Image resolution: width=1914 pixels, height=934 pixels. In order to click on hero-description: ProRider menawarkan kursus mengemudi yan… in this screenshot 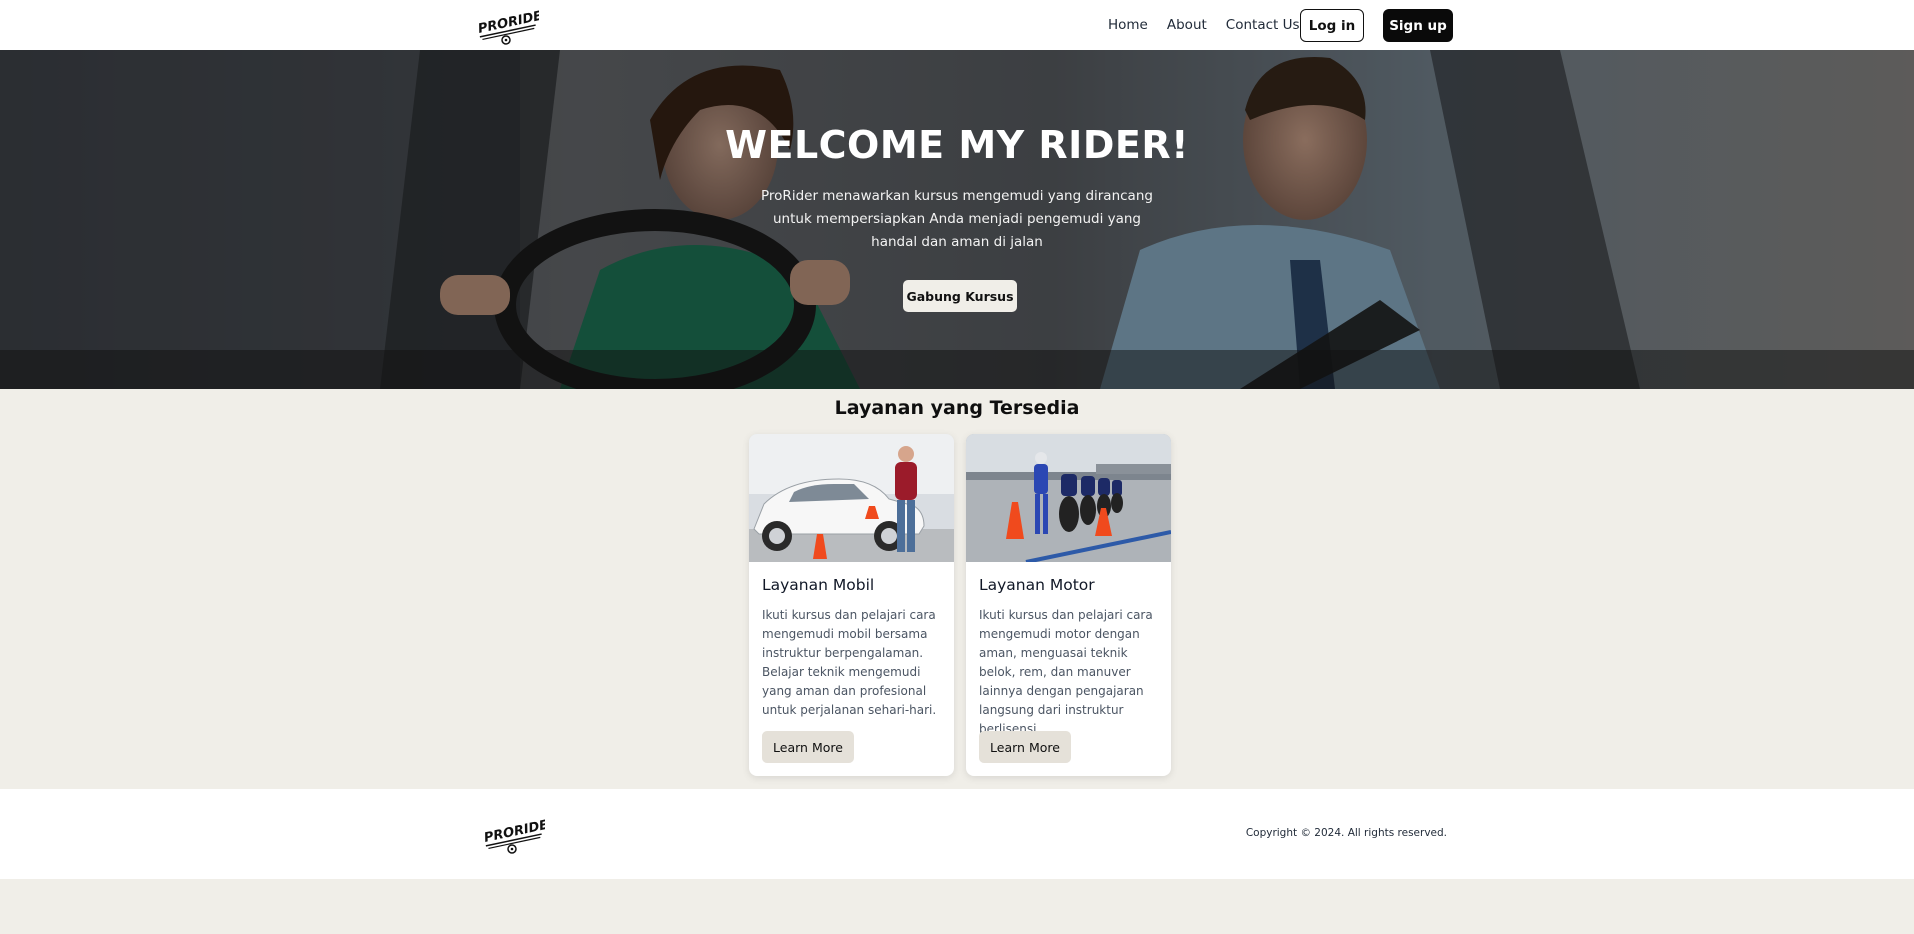, I will do `click(957, 219)`.